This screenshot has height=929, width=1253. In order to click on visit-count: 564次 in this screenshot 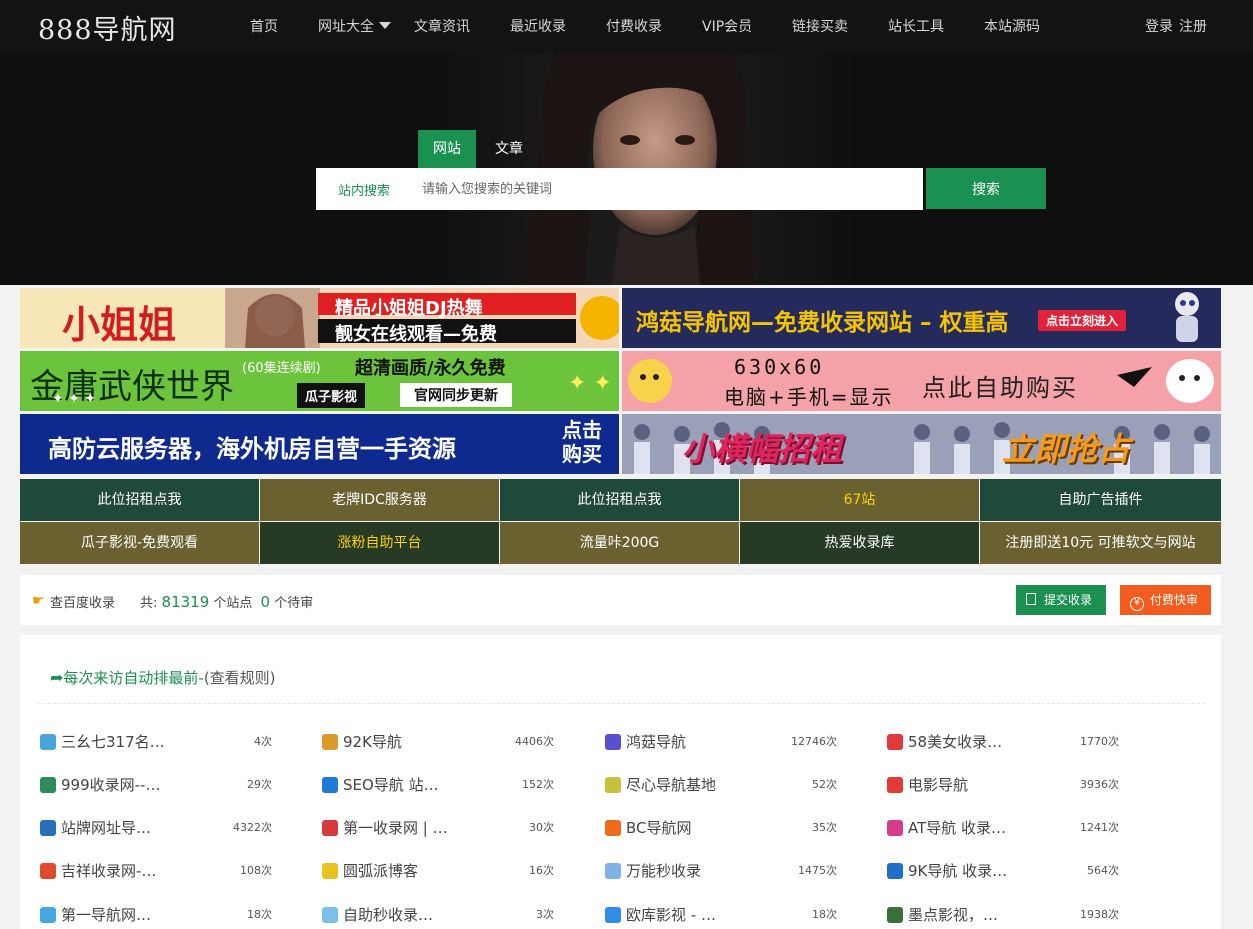, I will do `click(1103, 870)`.